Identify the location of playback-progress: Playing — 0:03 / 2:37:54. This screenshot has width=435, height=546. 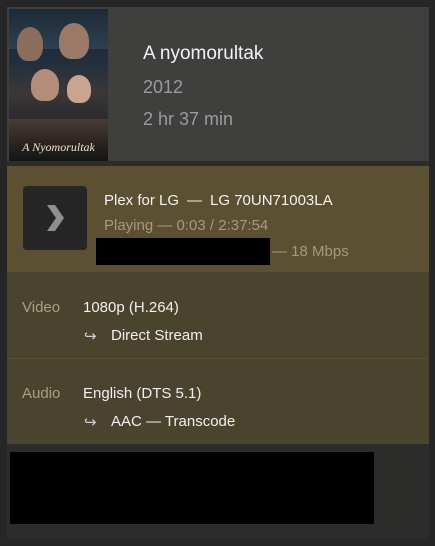
(186, 225).